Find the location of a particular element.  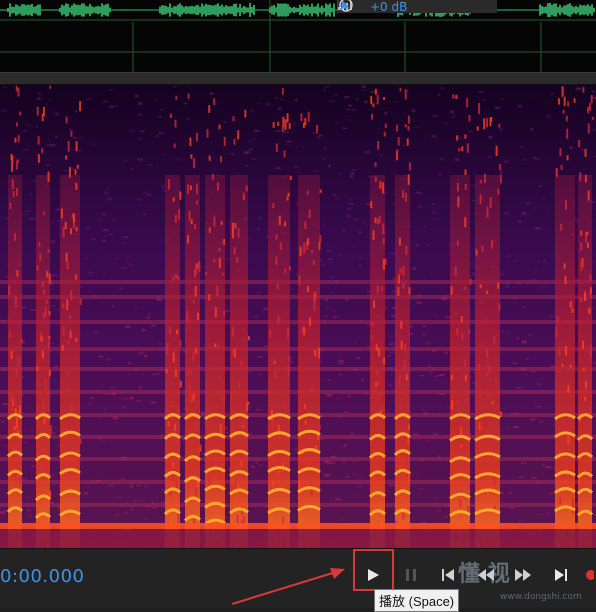

skip-to-end-icon is located at coordinates (561, 575).